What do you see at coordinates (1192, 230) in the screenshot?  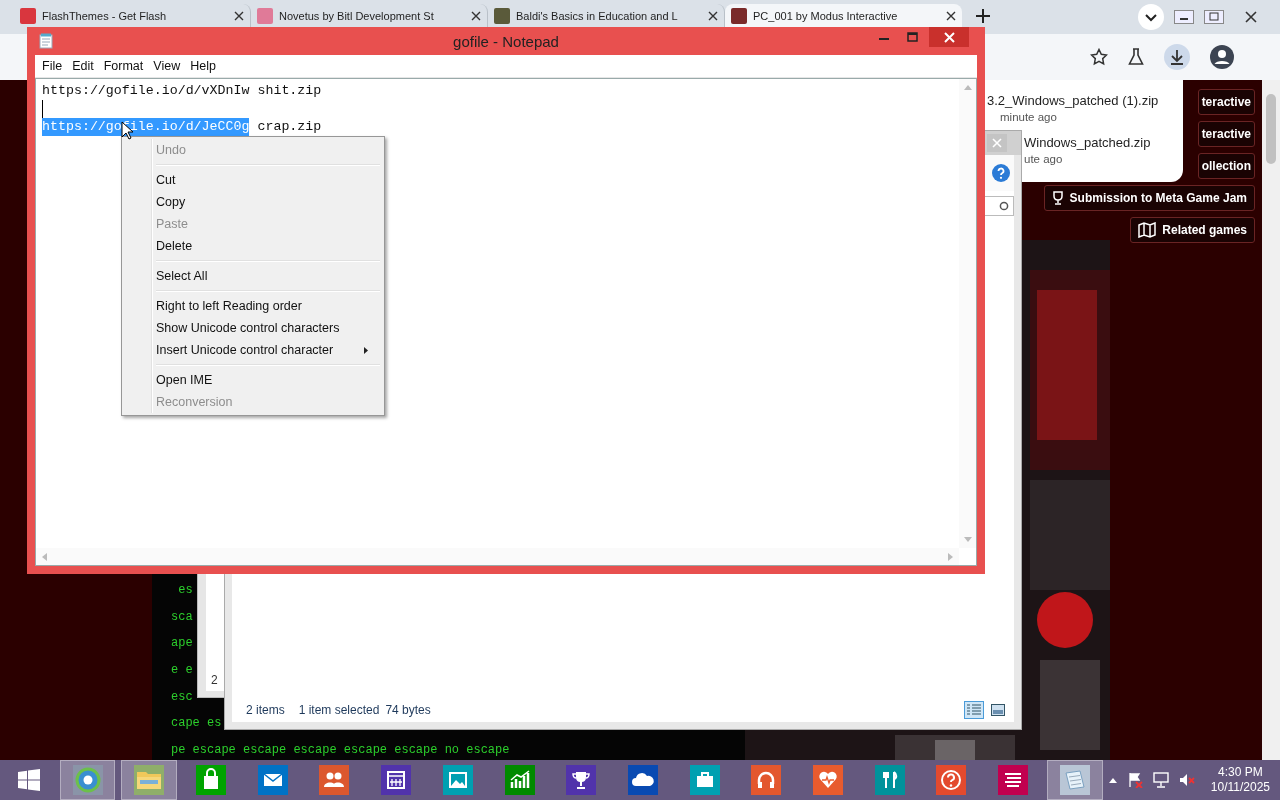 I see `page-button: Related games` at bounding box center [1192, 230].